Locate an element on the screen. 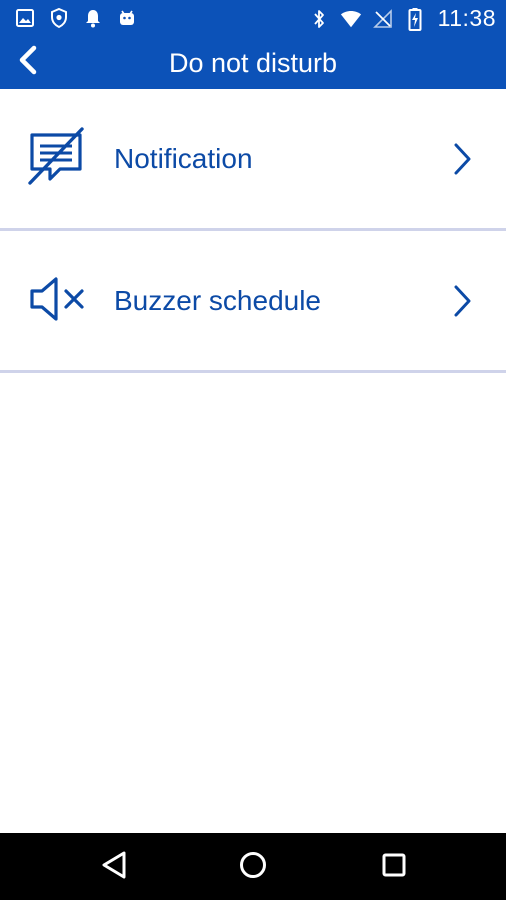 The image size is (506, 900). page-title: Do not disturb is located at coordinates (253, 63).